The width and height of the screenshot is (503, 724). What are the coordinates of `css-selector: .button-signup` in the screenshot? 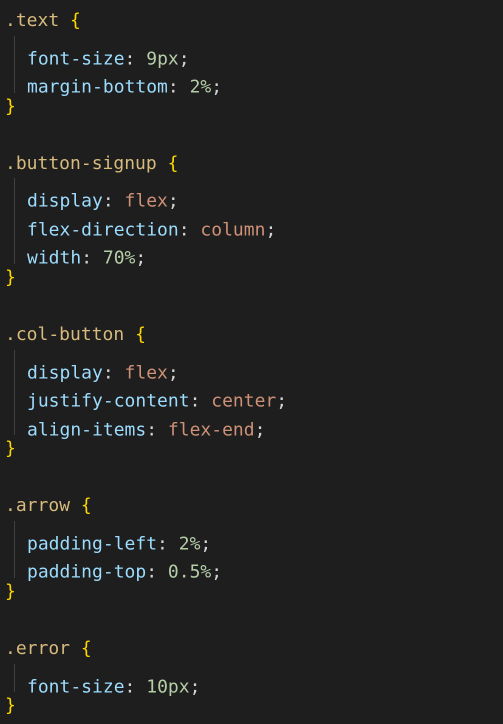 It's located at (81, 163).